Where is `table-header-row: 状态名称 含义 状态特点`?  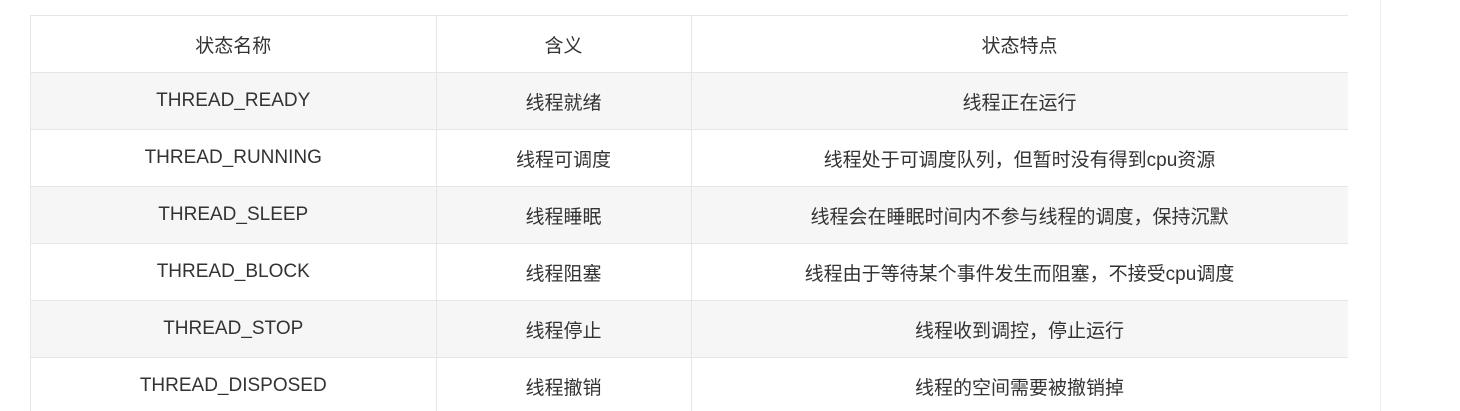 table-header-row: 状态名称 含义 状态特点 is located at coordinates (689, 44).